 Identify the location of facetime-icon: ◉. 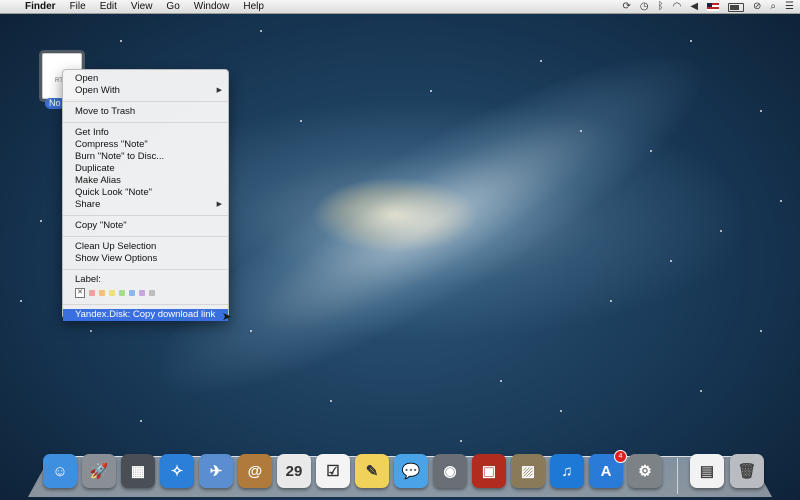
(450, 471).